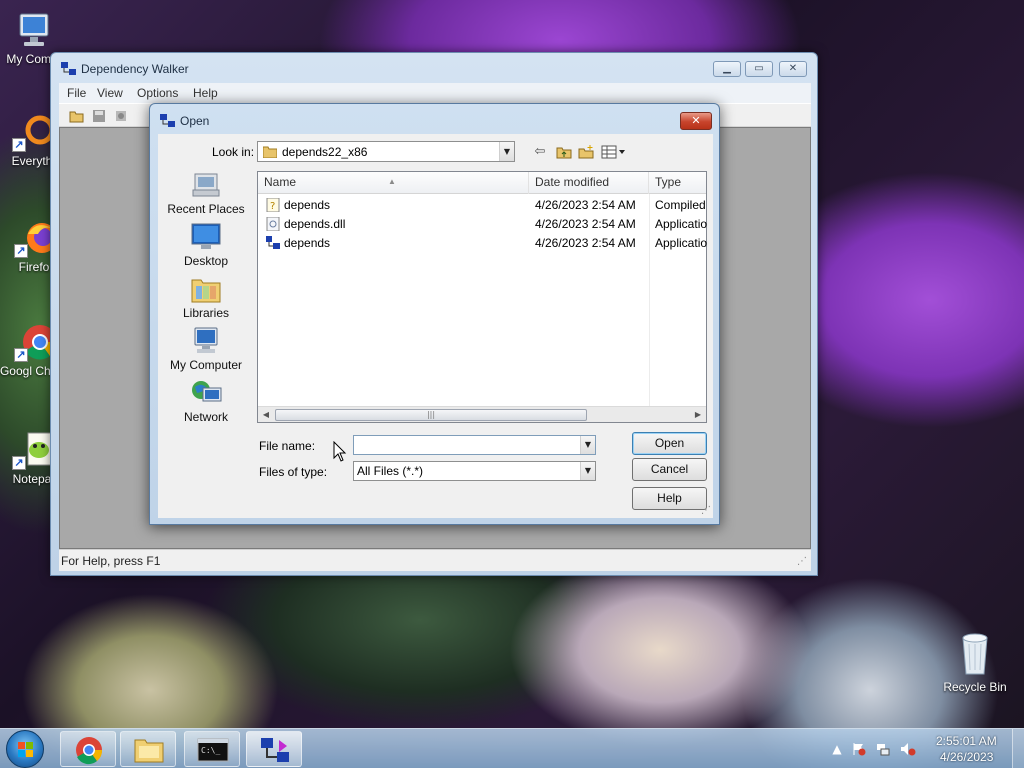 This screenshot has width=1024, height=768. Describe the element at coordinates (540, 152) in the screenshot. I see `back-button: ⇦` at that location.